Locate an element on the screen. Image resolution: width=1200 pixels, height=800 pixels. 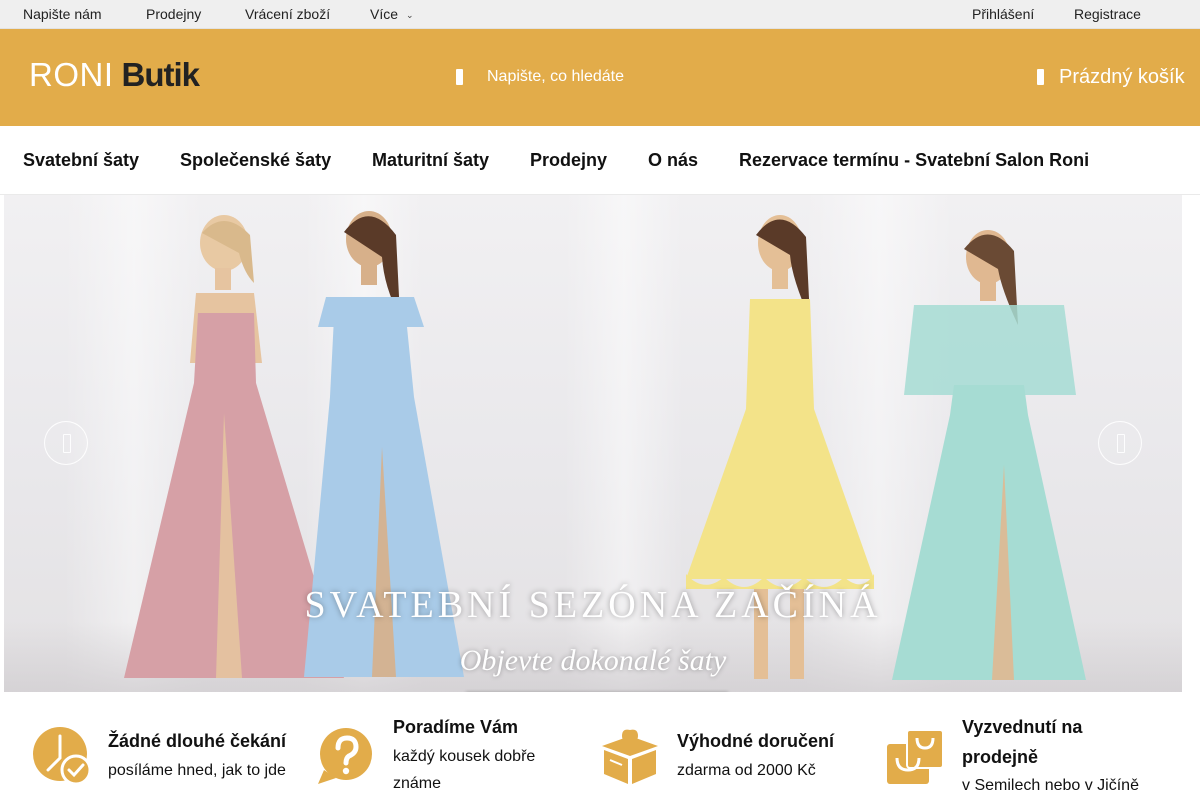
top-link-contact: Napište nám is located at coordinates (62, 14).